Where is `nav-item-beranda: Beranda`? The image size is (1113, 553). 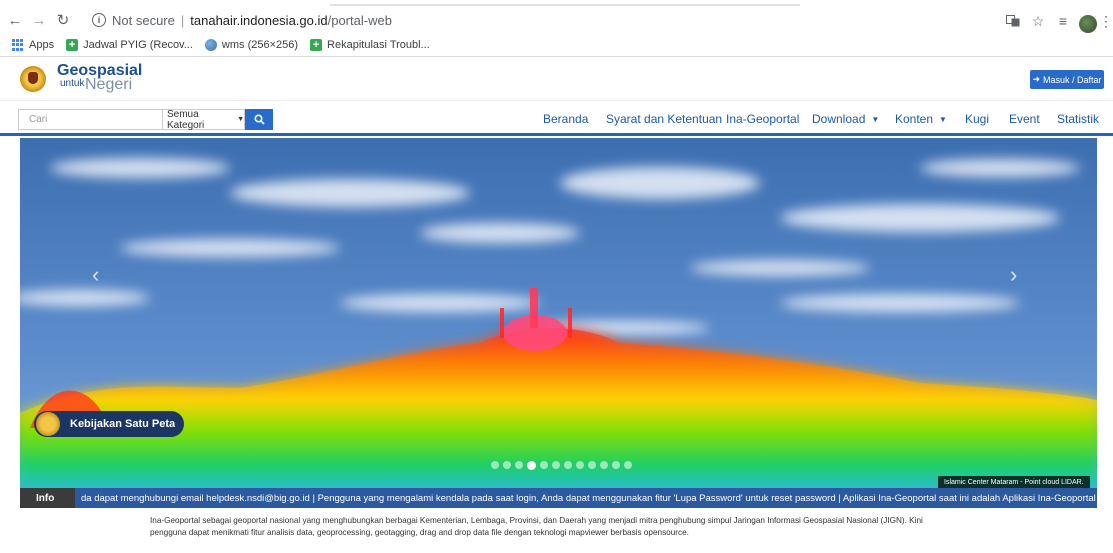 nav-item-beranda: Beranda is located at coordinates (565, 119).